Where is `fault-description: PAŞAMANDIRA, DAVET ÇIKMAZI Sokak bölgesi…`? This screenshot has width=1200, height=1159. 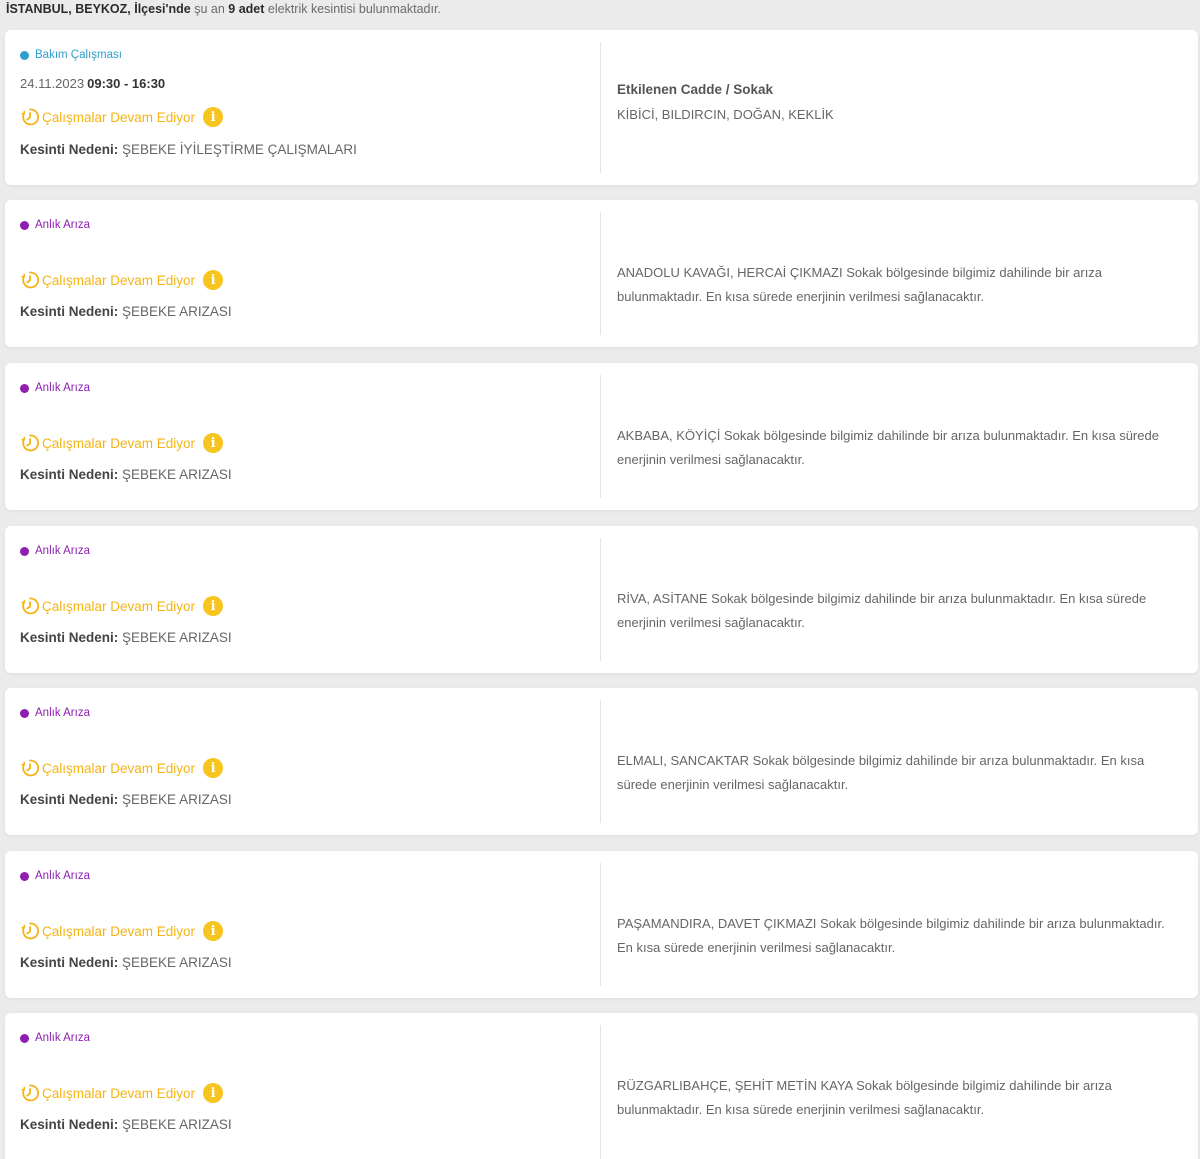
fault-description: PAŞAMANDIRA, DAVET ÇIKMAZI Sokak bölgesi… is located at coordinates (896, 936).